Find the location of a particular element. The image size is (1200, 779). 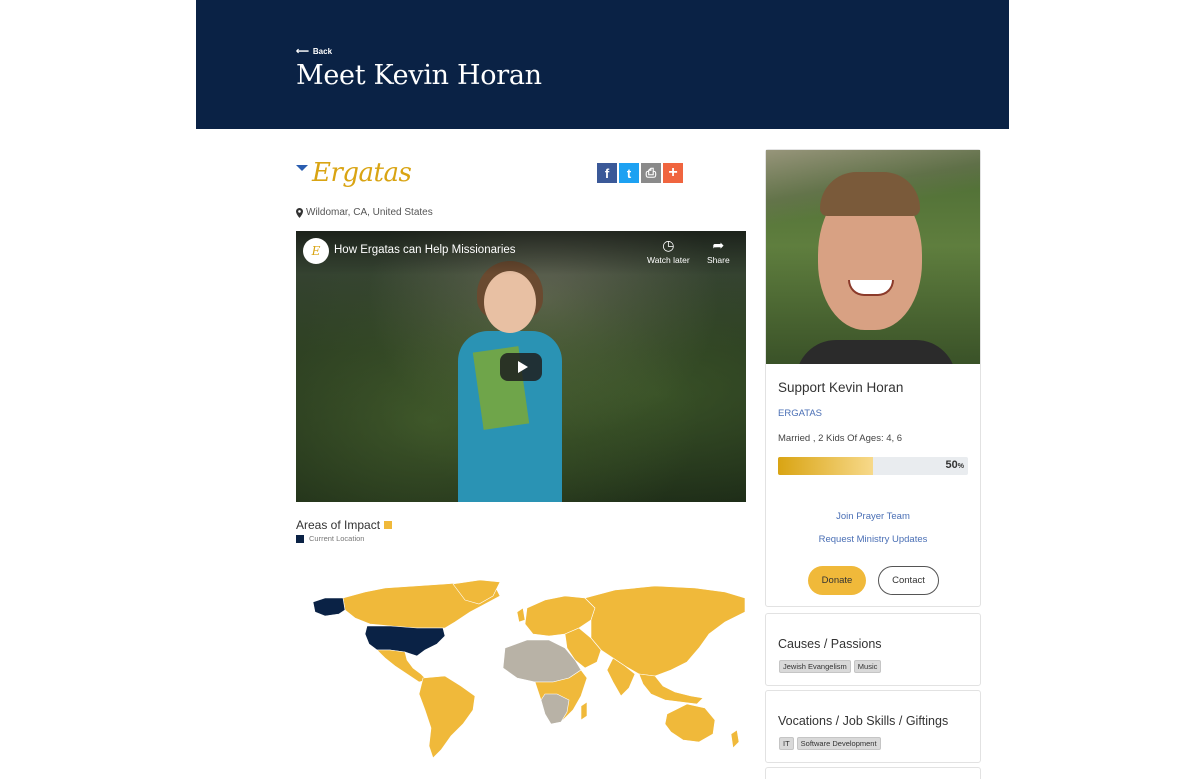

page-title: Meet Kevin Horan is located at coordinates (419, 75).